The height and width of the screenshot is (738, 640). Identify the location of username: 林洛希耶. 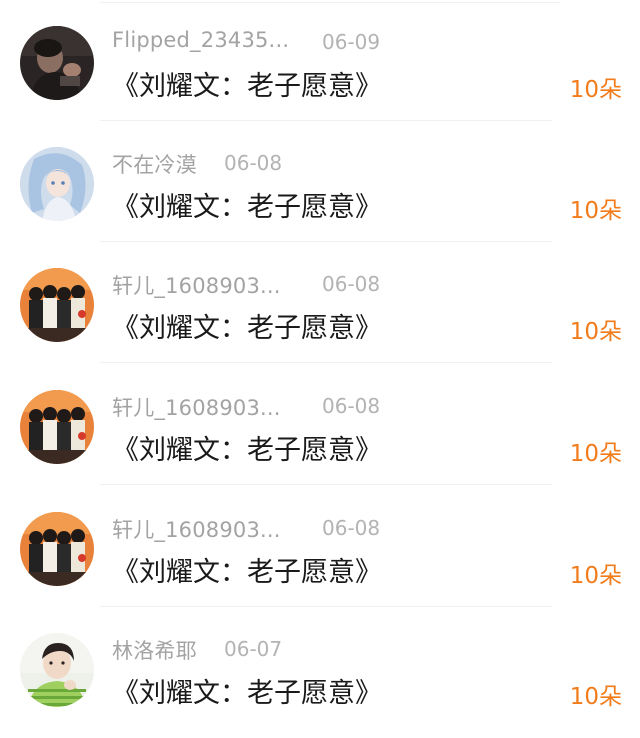
(154, 650).